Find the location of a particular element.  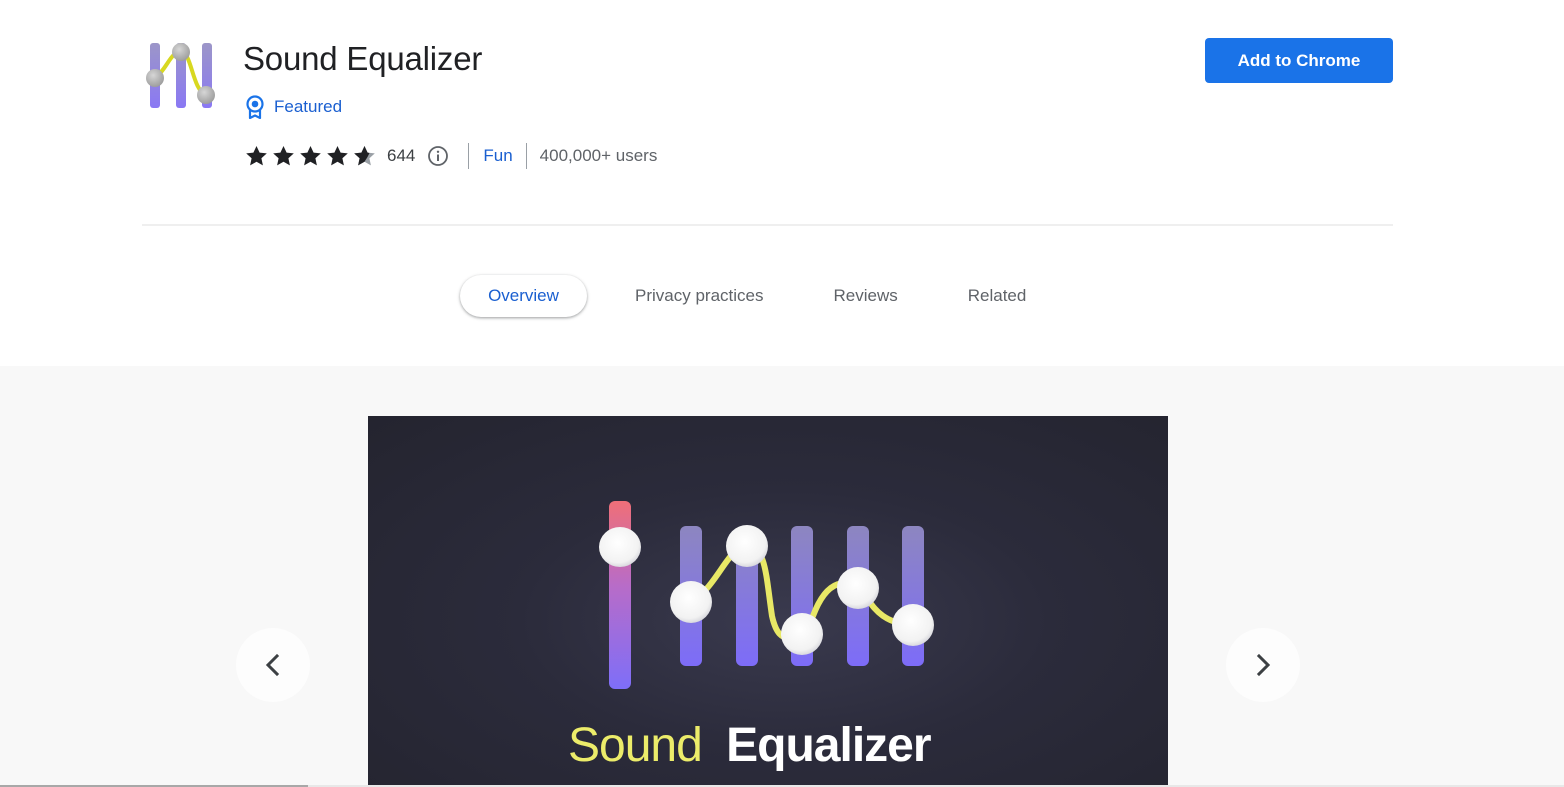

slide-title-sound: Sound is located at coordinates (635, 745).